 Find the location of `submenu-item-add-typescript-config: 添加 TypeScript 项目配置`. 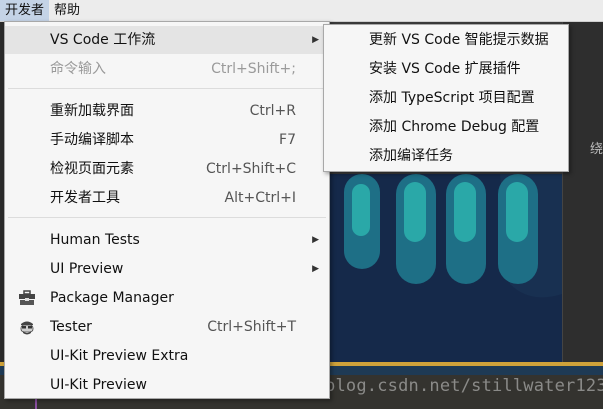

submenu-item-add-typescript-config: 添加 TypeScript 项目配置 is located at coordinates (446, 98).